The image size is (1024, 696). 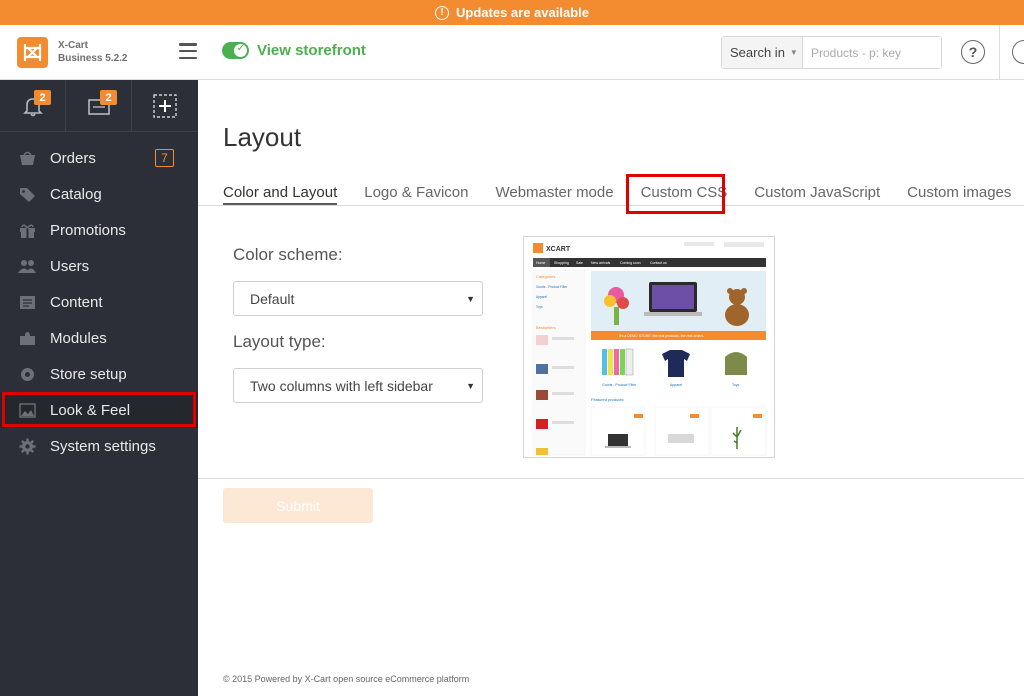 What do you see at coordinates (99, 158) in the screenshot?
I see `sidebar-item-orders: Orders 7` at bounding box center [99, 158].